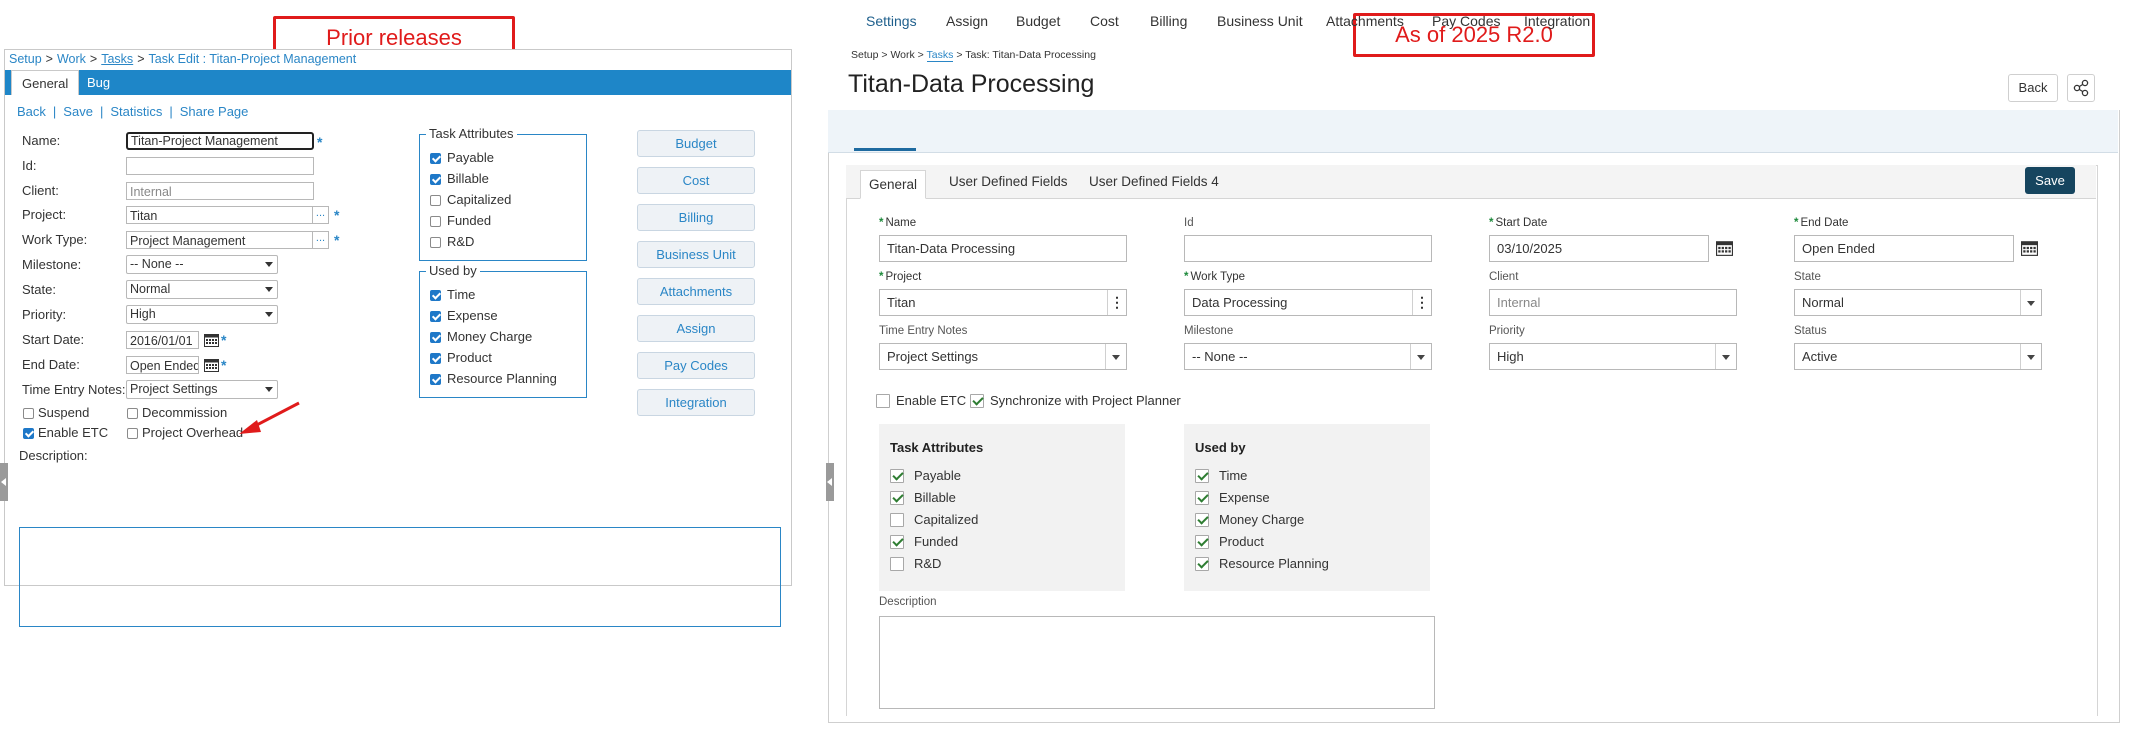  Describe the element at coordinates (1918, 302) in the screenshot. I see `state-select: Normal` at that location.